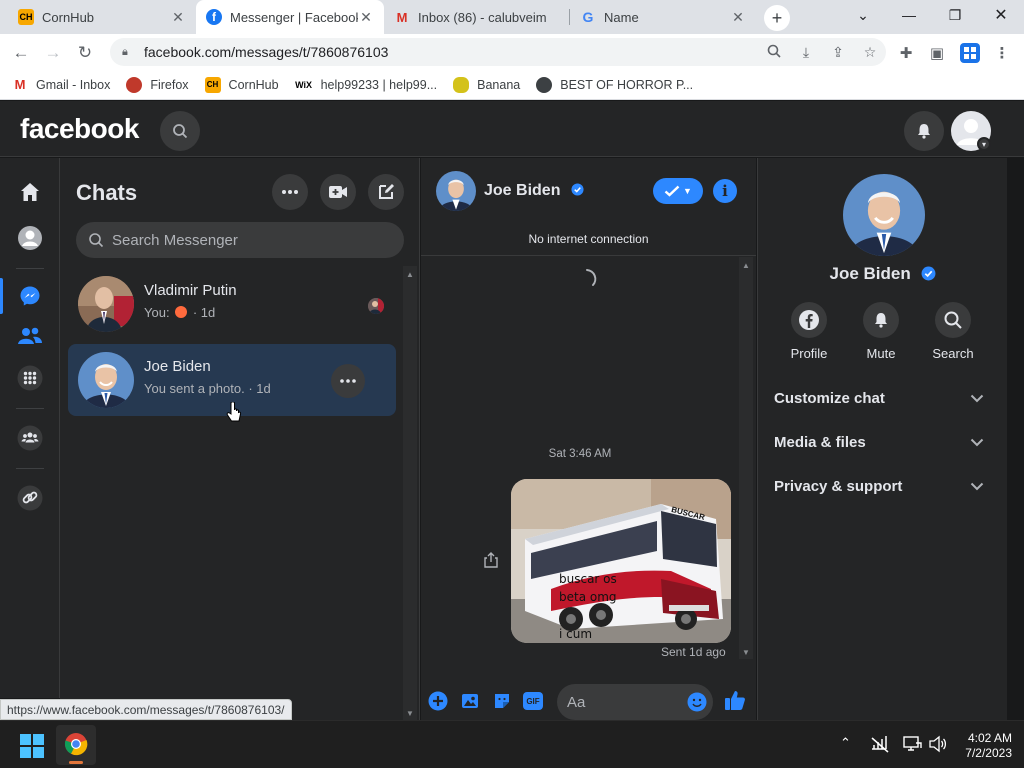 The image size is (1024, 768). I want to click on chrome-taskbar-button, so click(76, 745).